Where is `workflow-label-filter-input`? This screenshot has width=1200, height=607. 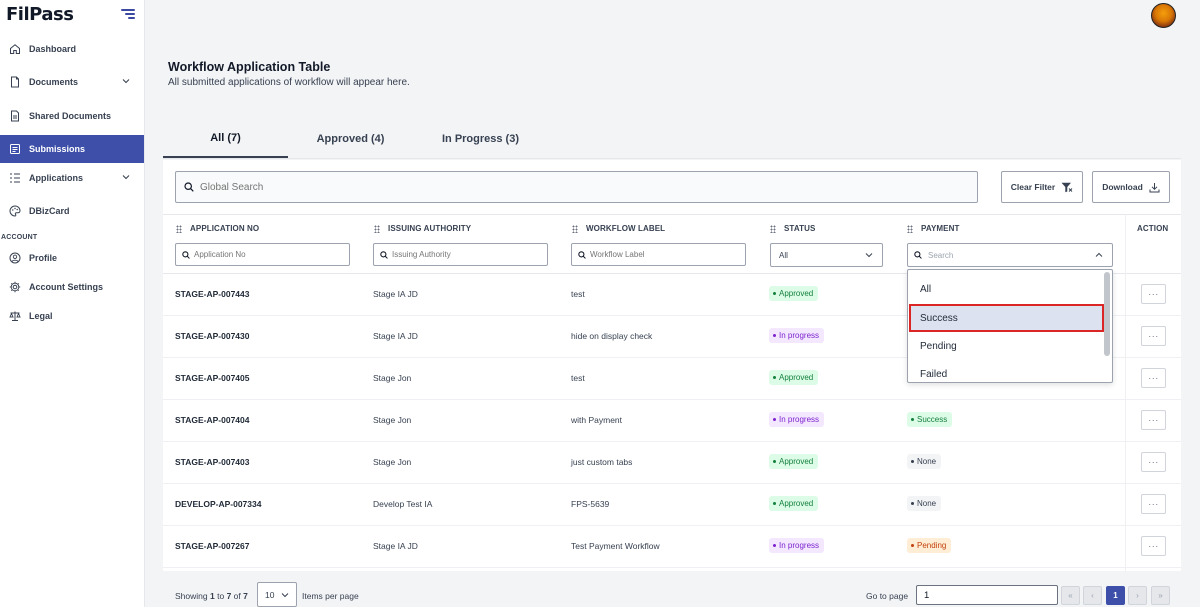
workflow-label-filter-input is located at coordinates (660, 254).